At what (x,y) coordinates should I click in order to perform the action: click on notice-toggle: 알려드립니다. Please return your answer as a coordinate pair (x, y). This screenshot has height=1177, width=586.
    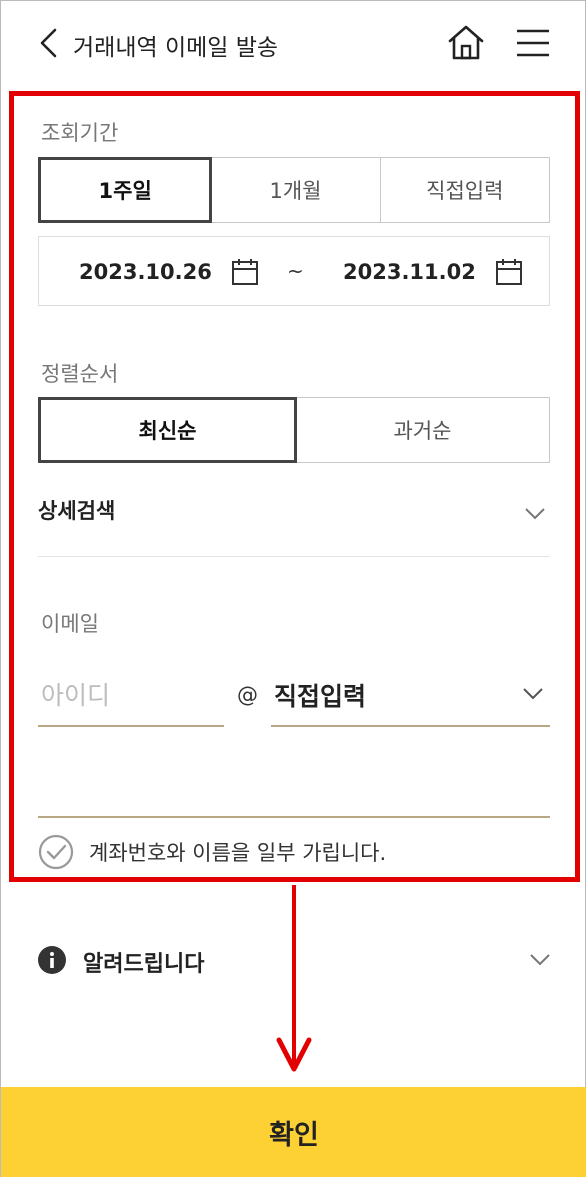
    Looking at the image, I should click on (143, 962).